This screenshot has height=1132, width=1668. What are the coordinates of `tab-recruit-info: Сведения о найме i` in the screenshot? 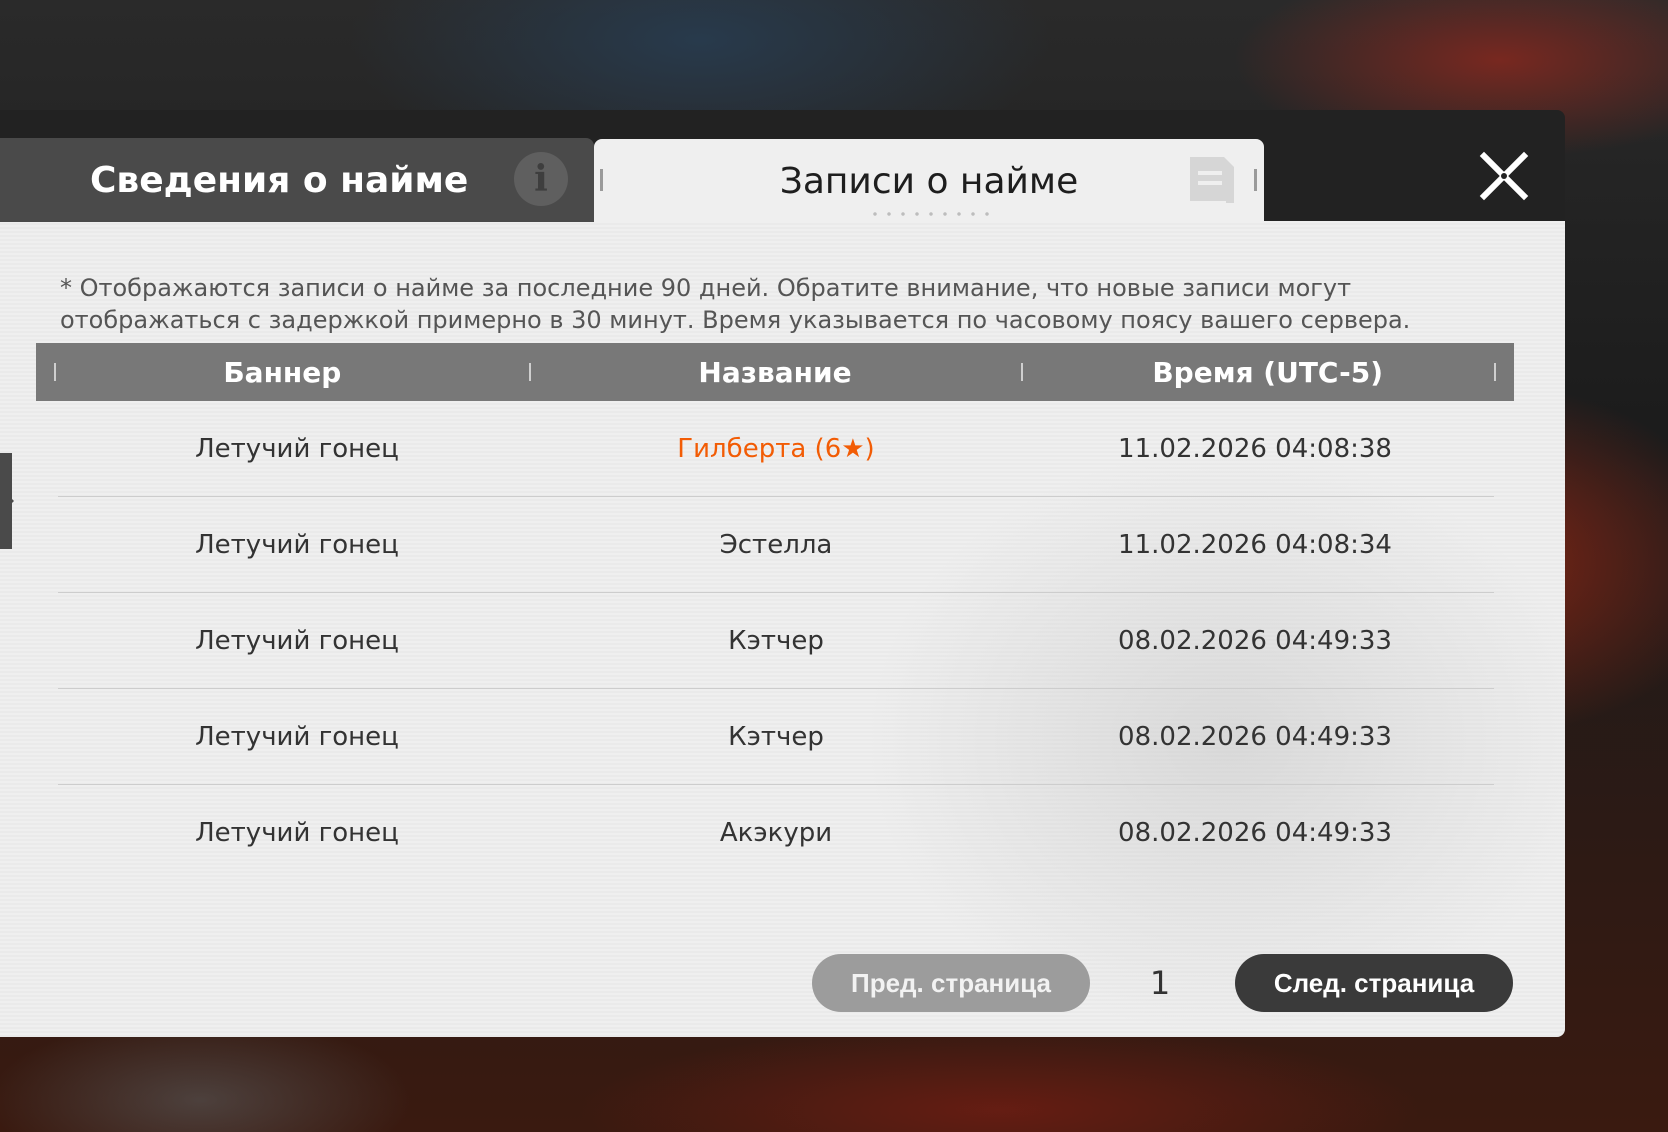 It's located at (297, 180).